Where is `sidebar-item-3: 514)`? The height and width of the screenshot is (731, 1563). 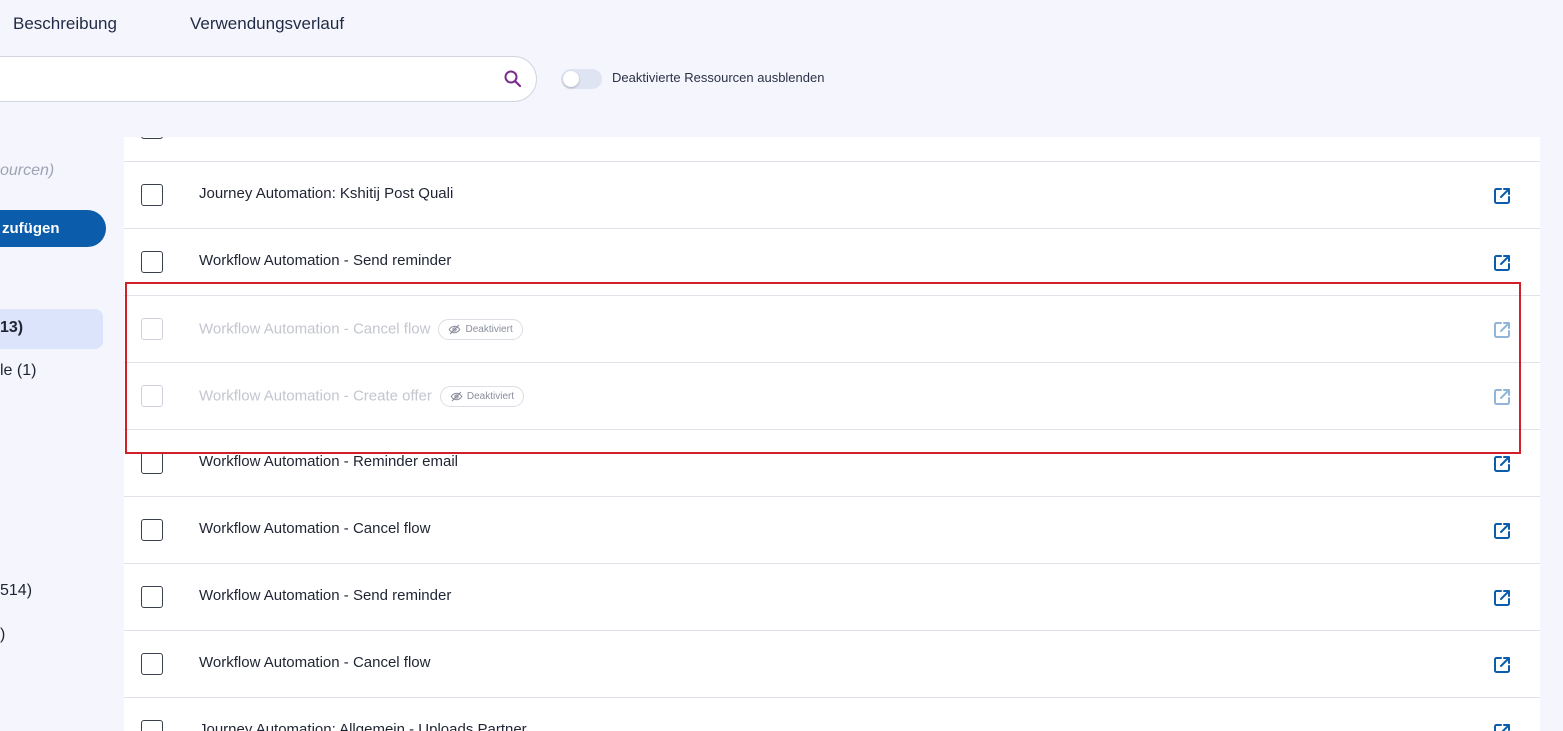
sidebar-item-3: 514) is located at coordinates (16, 591).